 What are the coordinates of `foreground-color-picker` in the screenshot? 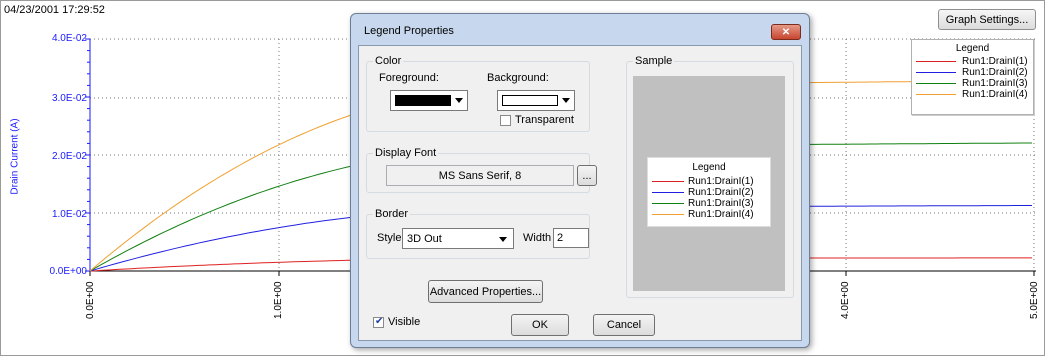 It's located at (429, 100).